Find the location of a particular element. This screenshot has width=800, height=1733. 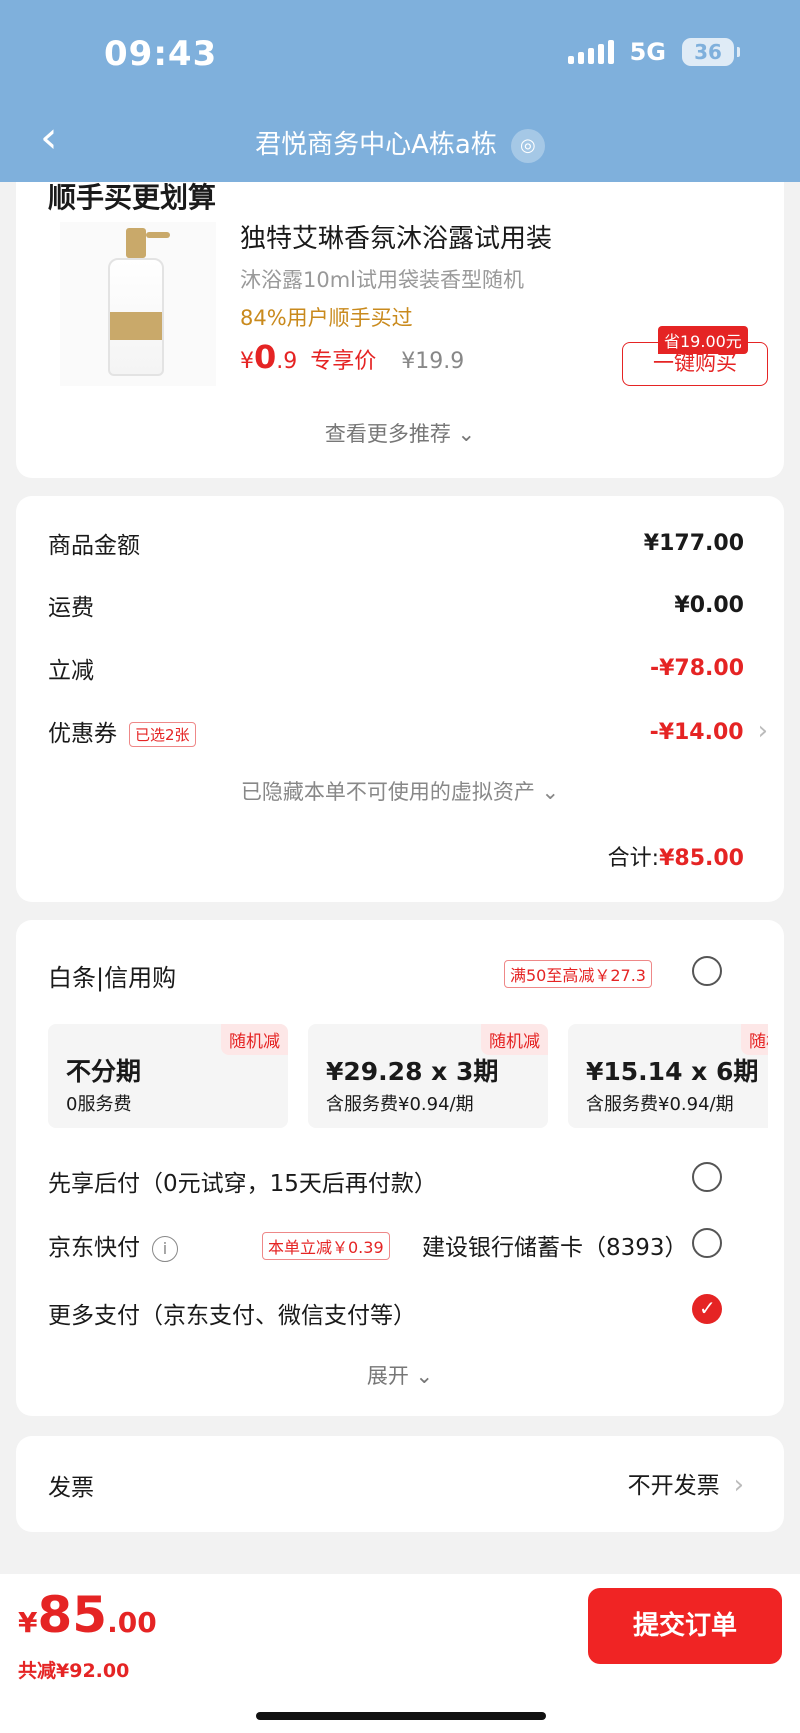

invoice-label: 发票 is located at coordinates (71, 1488).